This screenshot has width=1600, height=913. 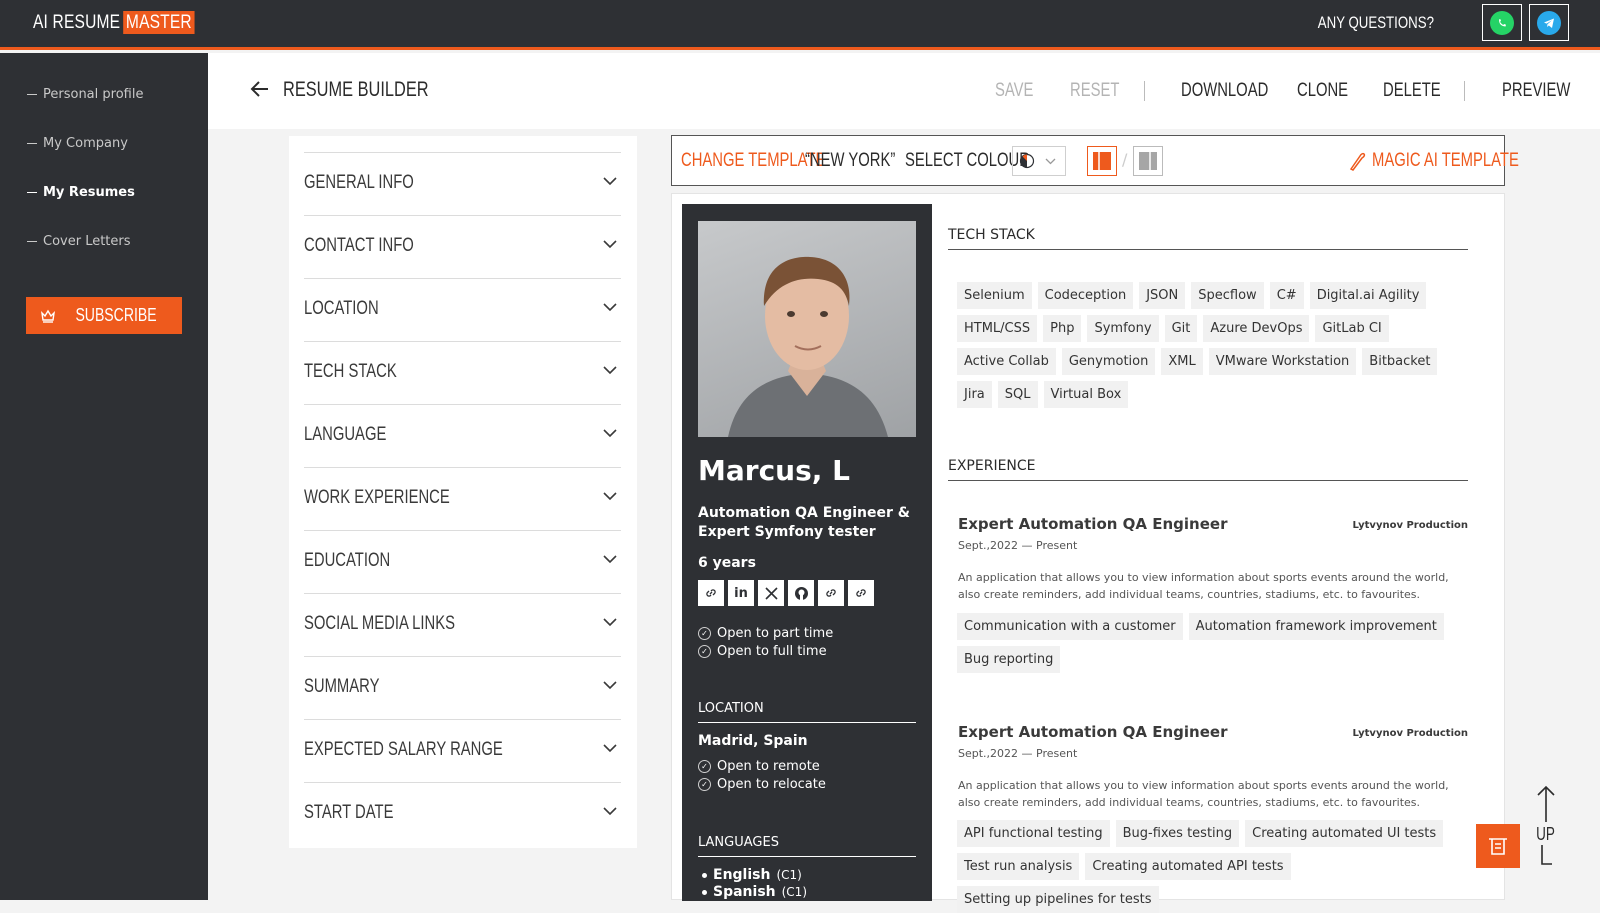 I want to click on logo-text: AI RESUME, so click(x=77, y=22).